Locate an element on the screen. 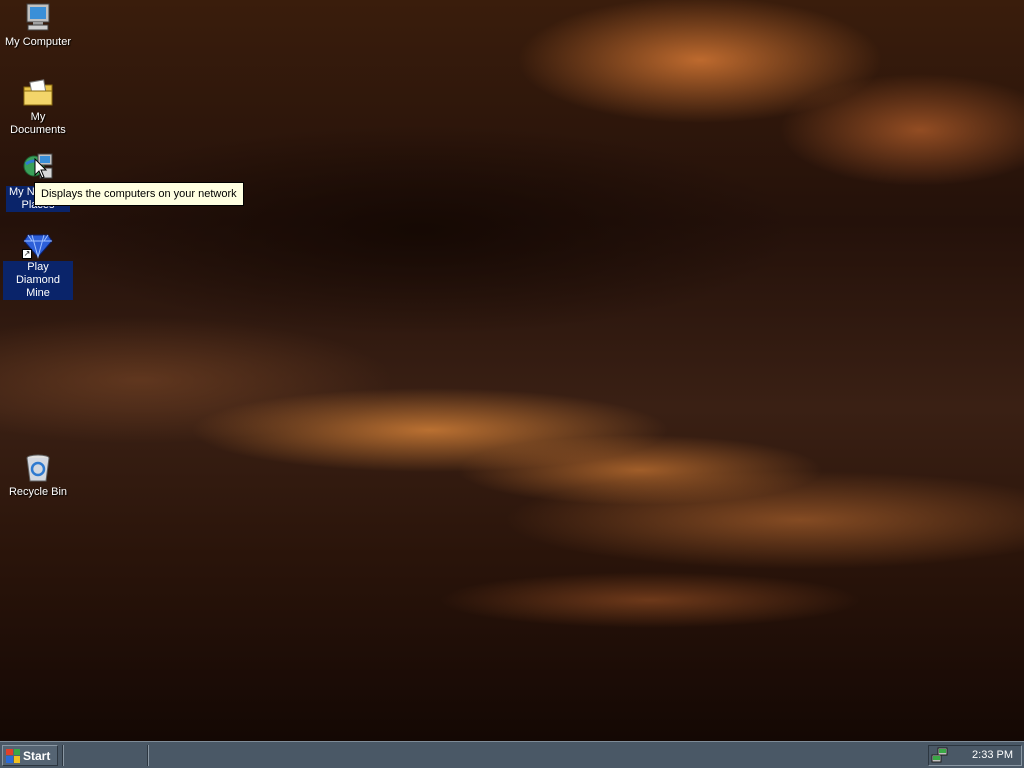 This screenshot has width=1024, height=768. taskbar: Start 2:33 PM is located at coordinates (512, 754).